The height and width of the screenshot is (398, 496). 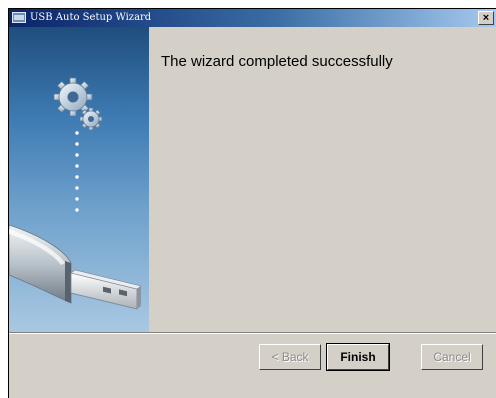 I want to click on button-separator, so click(x=252, y=333).